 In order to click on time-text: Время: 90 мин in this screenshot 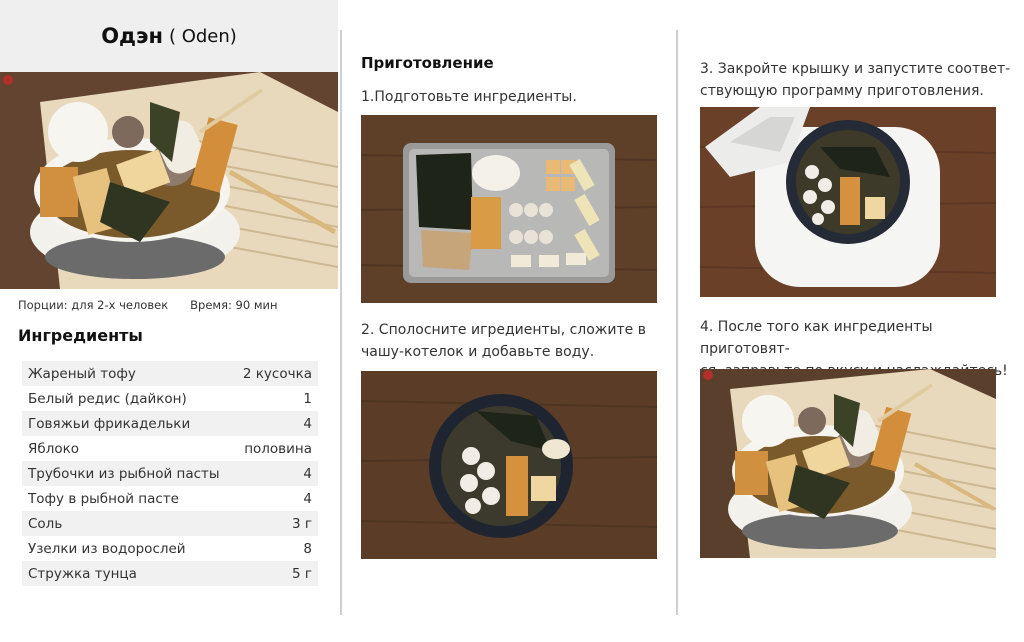, I will do `click(234, 305)`.